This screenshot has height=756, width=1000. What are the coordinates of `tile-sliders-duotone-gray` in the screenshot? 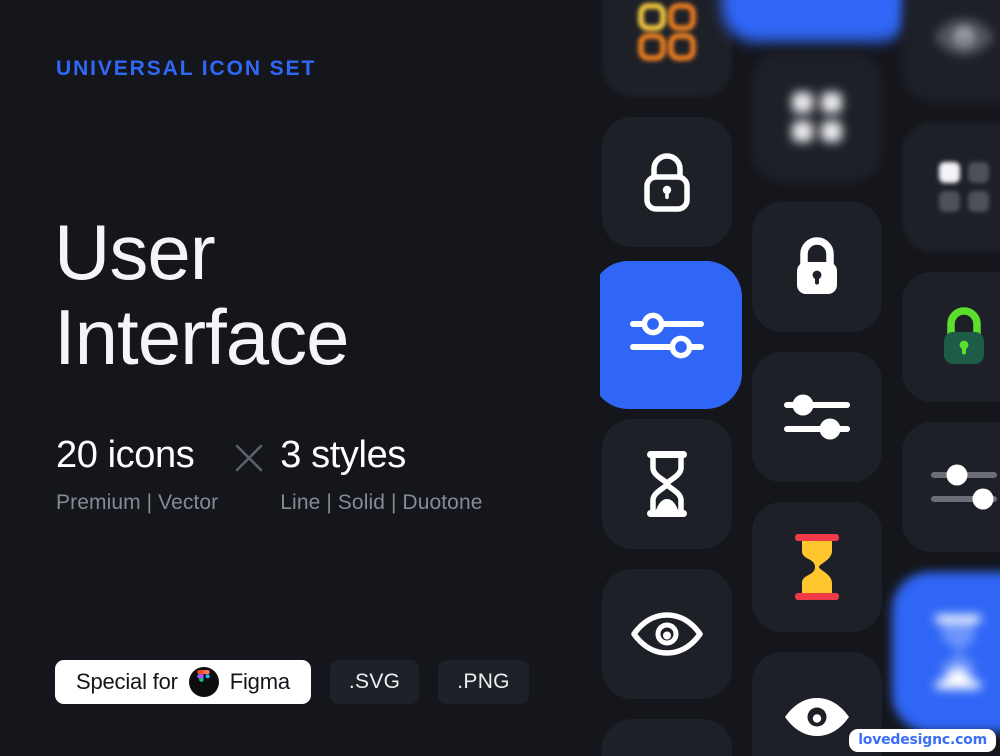 It's located at (951, 487).